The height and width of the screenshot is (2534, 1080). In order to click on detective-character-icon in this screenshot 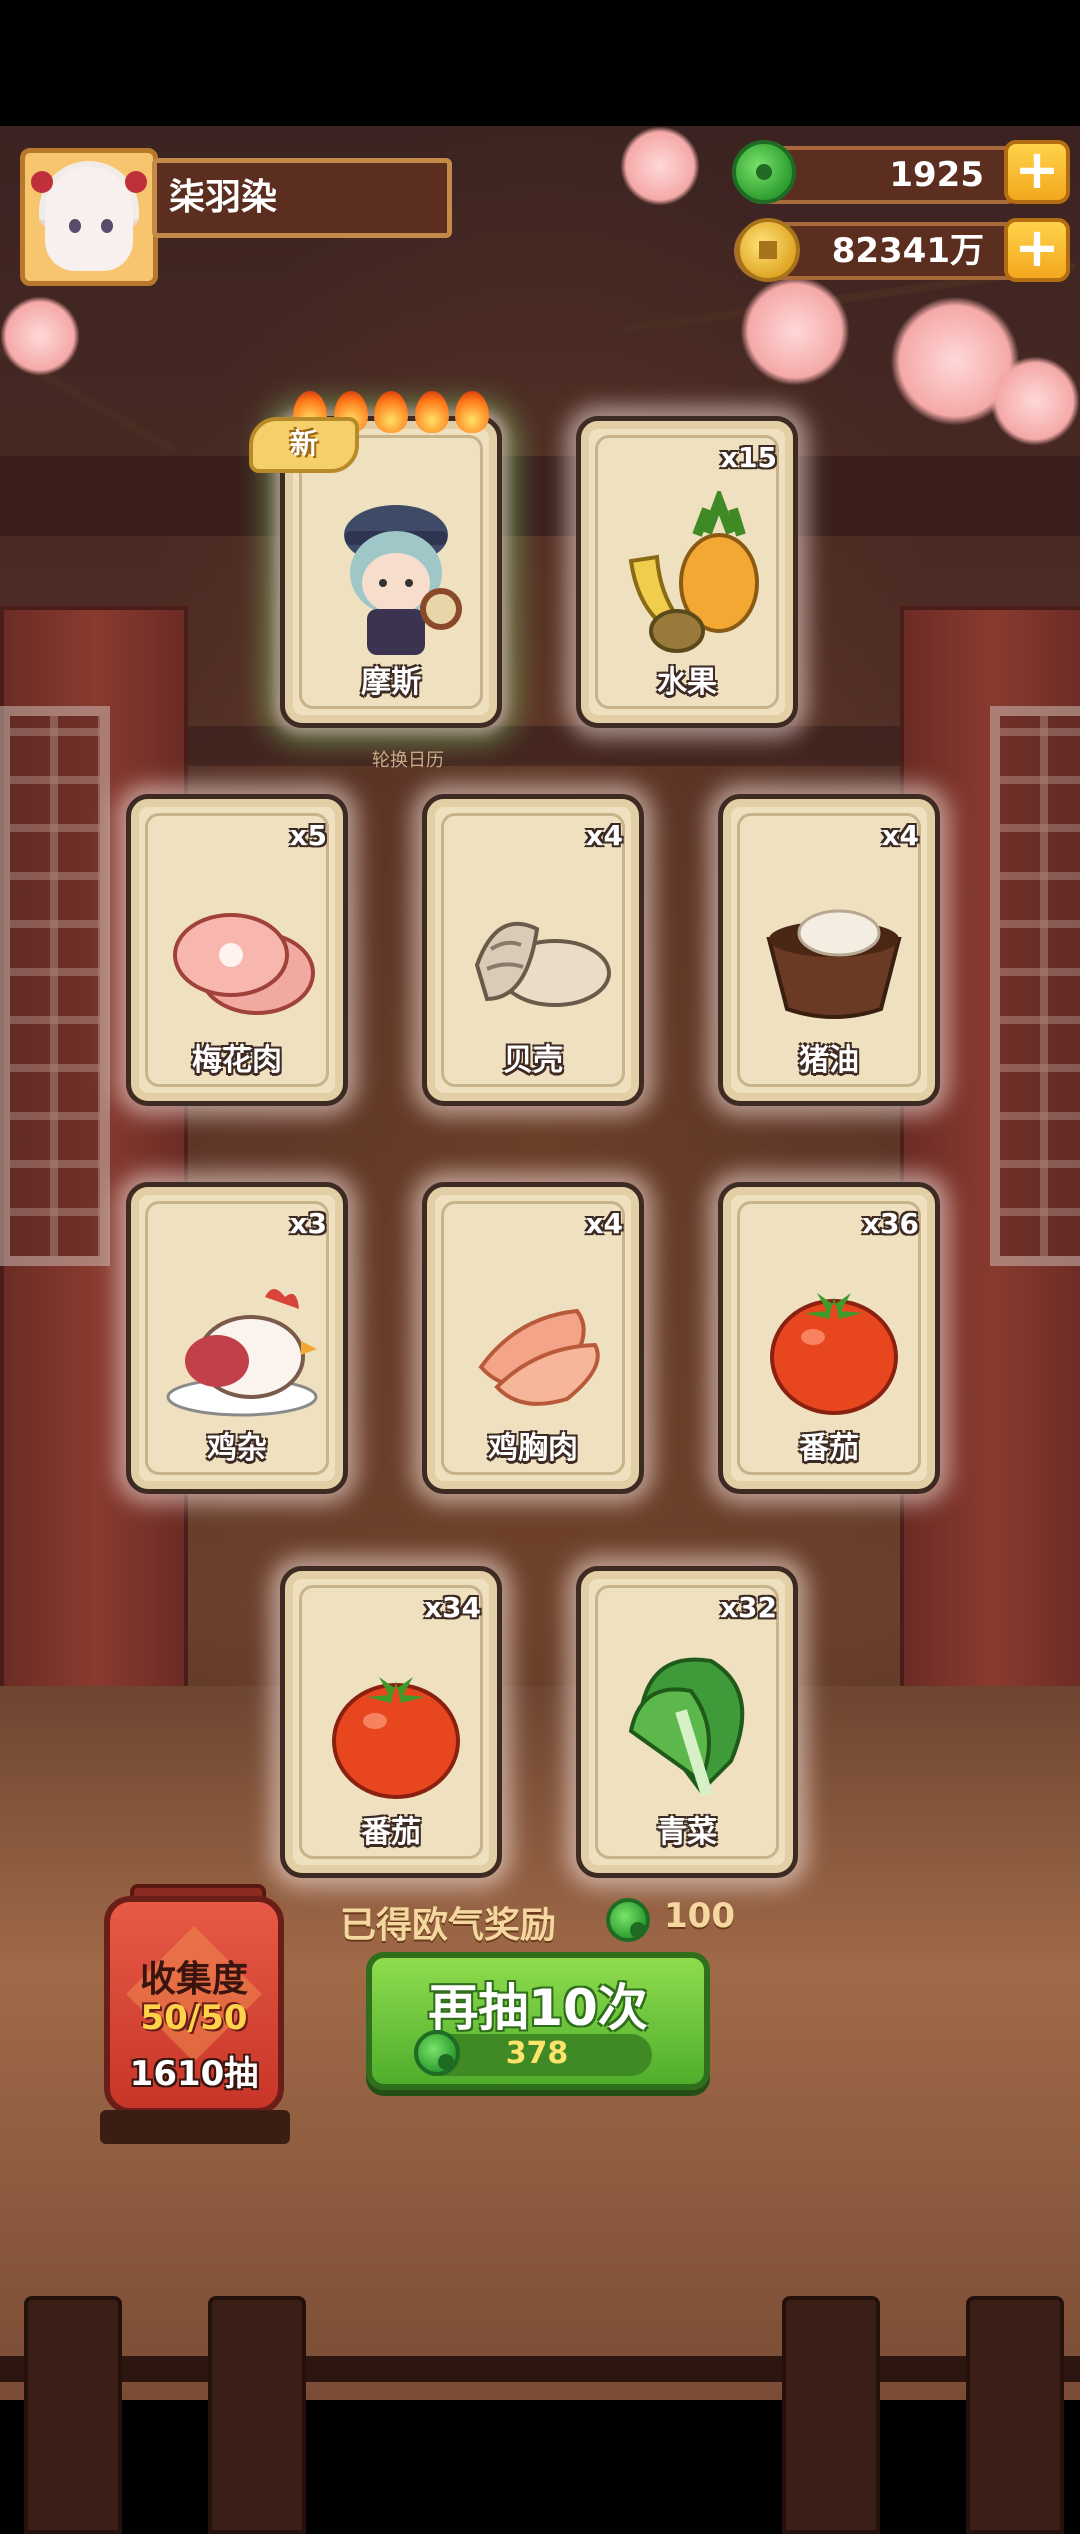, I will do `click(391, 573)`.